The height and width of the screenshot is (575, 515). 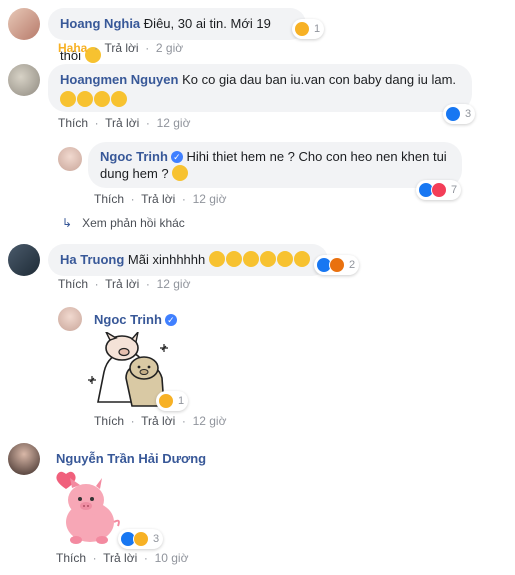 What do you see at coordinates (100, 23) in the screenshot?
I see `comment-author: Hoang Nghia` at bounding box center [100, 23].